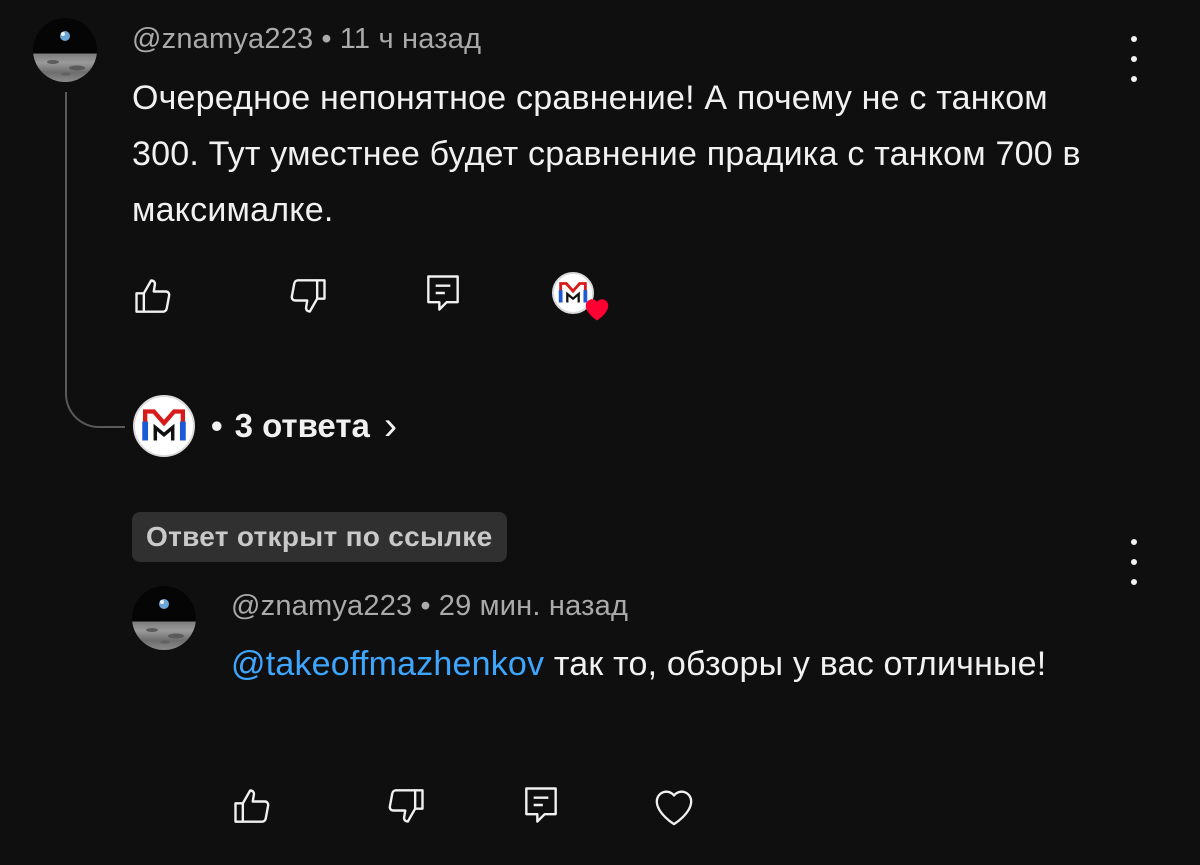 The width and height of the screenshot is (1200, 865). I want to click on dislike-button, so click(308, 295).